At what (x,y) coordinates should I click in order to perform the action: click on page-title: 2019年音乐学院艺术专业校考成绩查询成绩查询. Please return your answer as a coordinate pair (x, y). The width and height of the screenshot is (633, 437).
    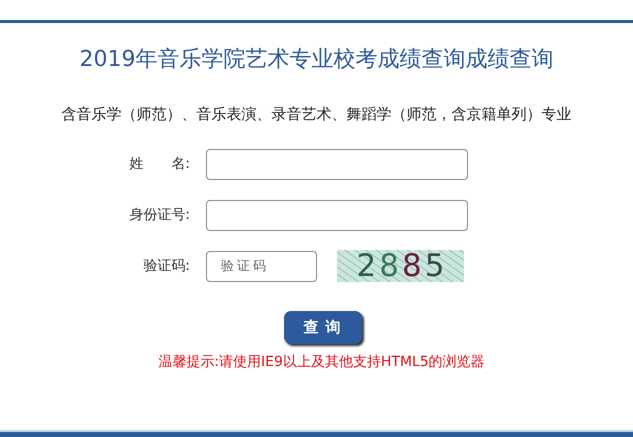
    Looking at the image, I should click on (316, 60).